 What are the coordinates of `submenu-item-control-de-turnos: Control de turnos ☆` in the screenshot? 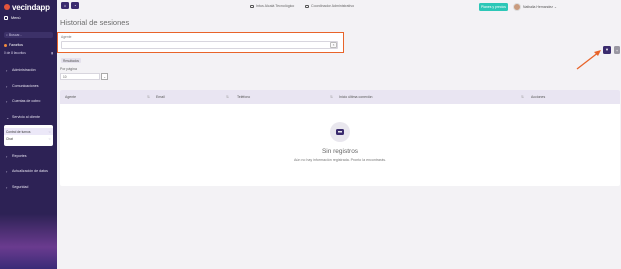 It's located at (28, 131).